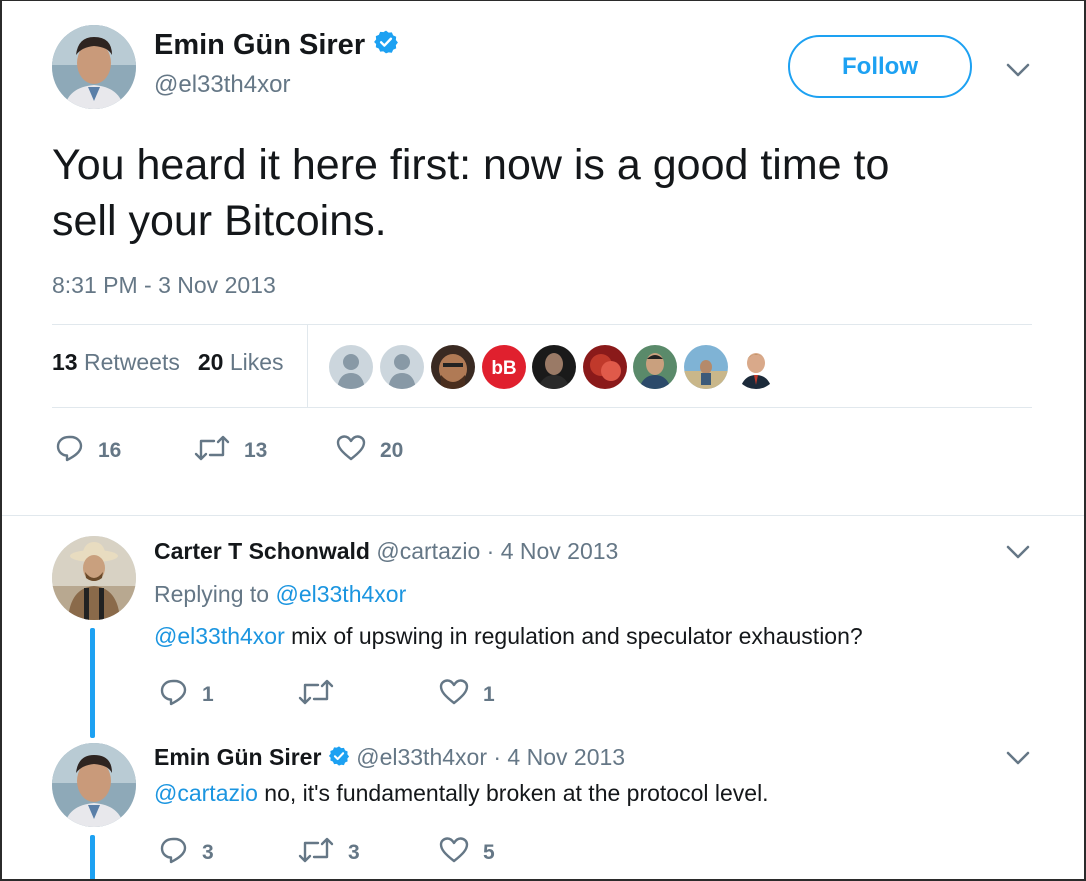 The width and height of the screenshot is (1086, 881). I want to click on retweets-stat: 13 Retweets, so click(116, 362).